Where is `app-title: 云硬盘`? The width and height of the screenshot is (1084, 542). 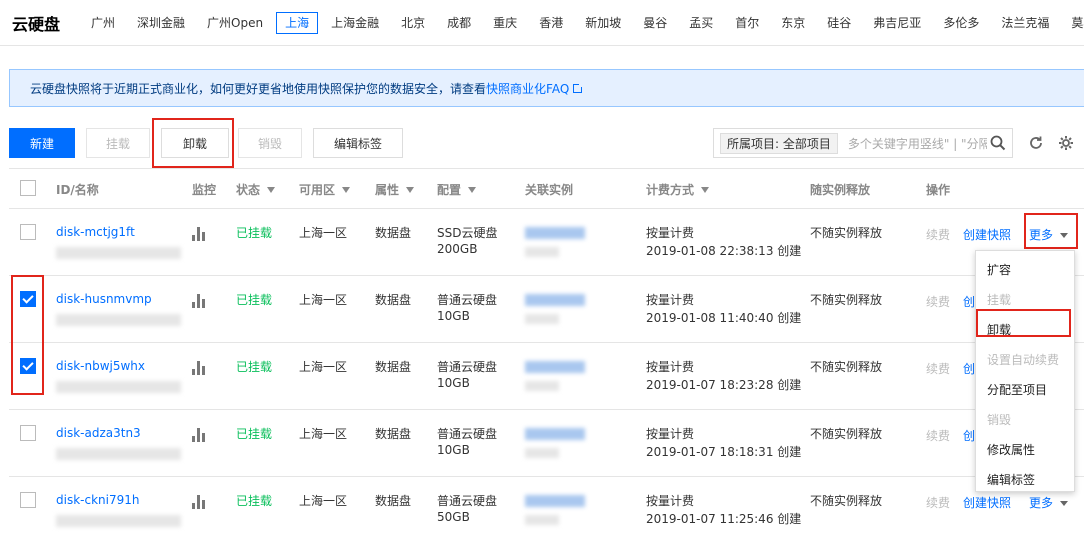
app-title: 云硬盘 is located at coordinates (36, 24).